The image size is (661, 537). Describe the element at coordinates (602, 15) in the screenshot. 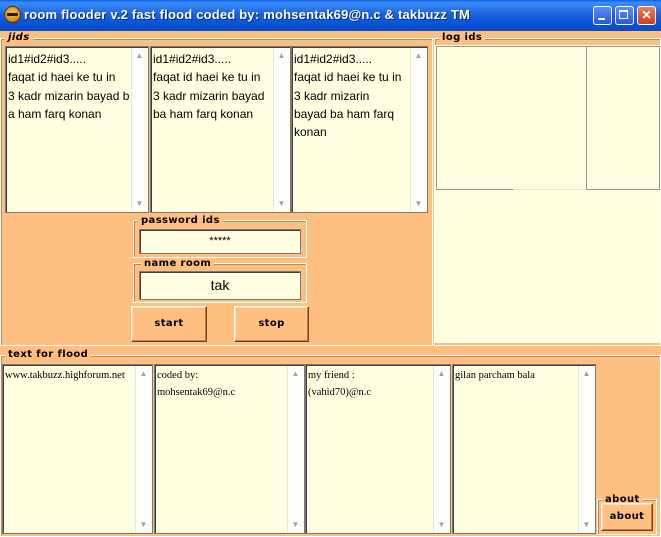

I see `minimize-icon` at that location.